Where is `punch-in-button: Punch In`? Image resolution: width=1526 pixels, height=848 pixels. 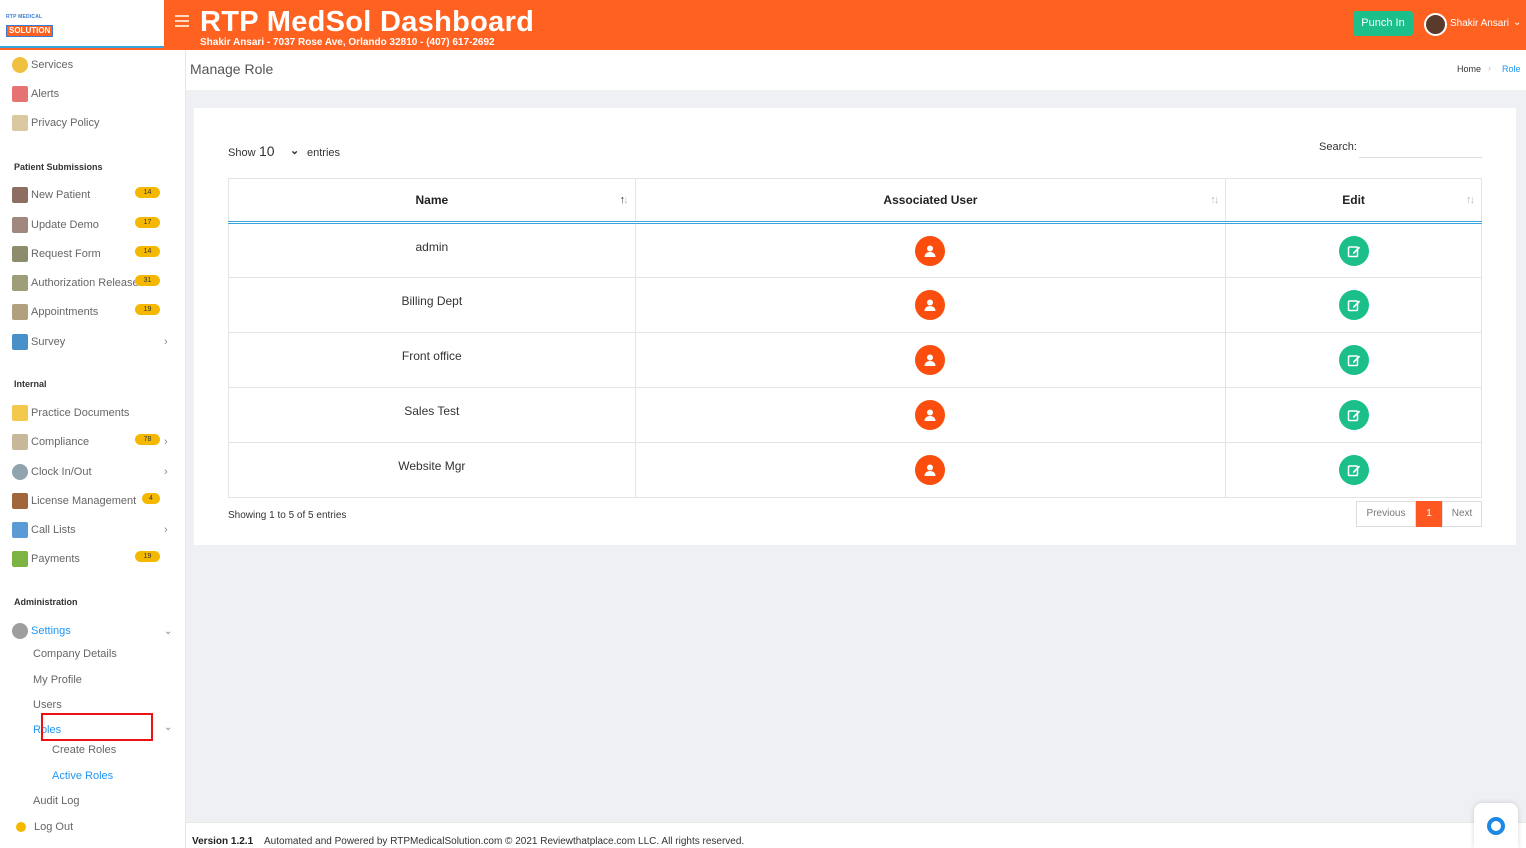
punch-in-button: Punch In is located at coordinates (1383, 23).